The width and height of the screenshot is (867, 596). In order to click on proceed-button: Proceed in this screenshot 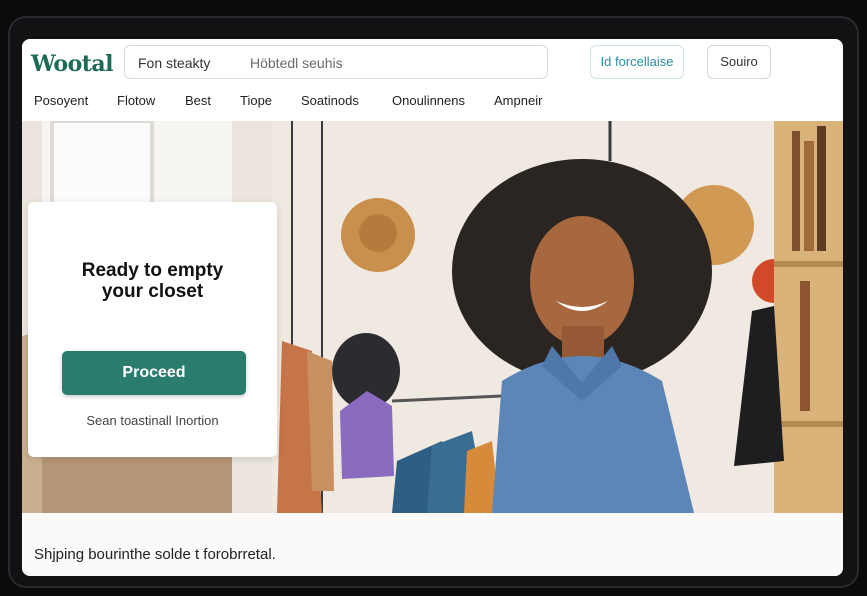, I will do `click(154, 373)`.